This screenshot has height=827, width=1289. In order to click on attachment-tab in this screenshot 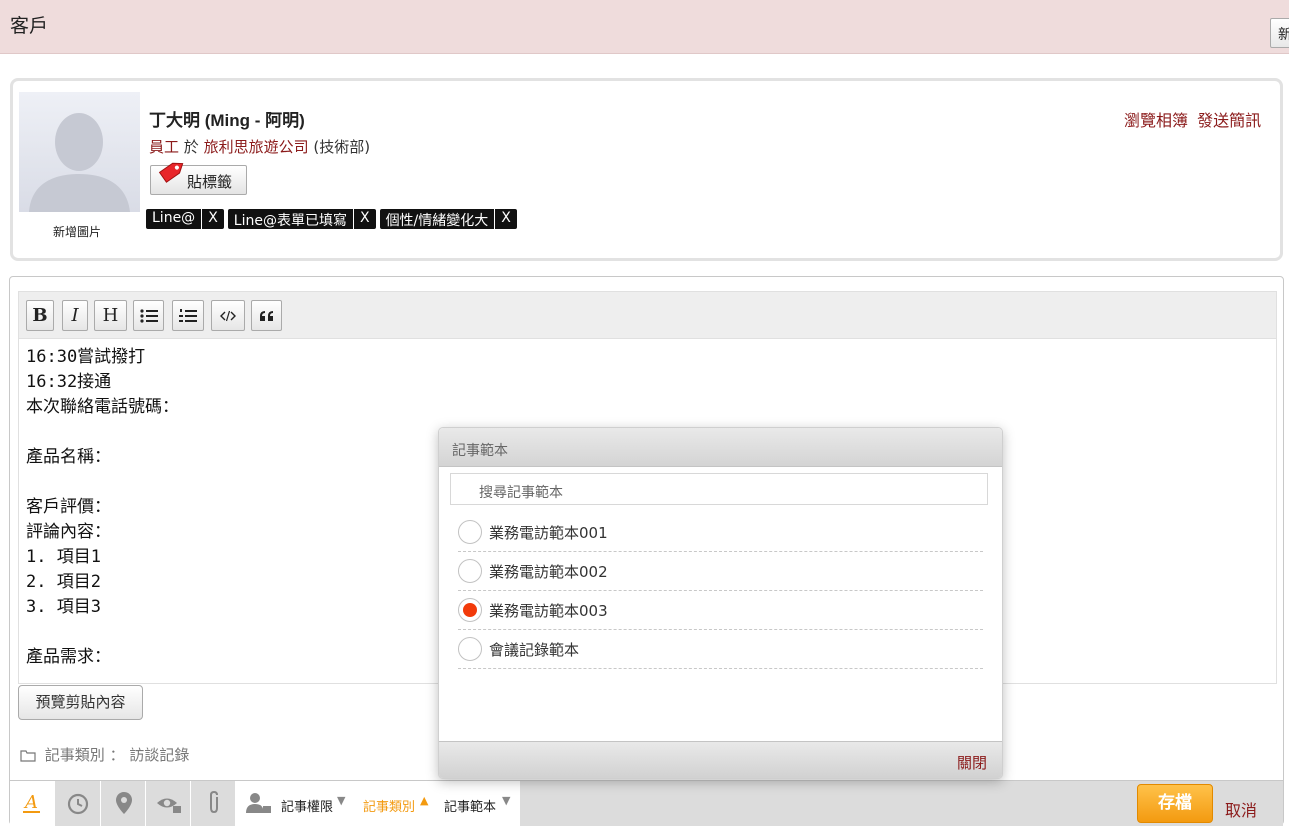, I will do `click(213, 804)`.